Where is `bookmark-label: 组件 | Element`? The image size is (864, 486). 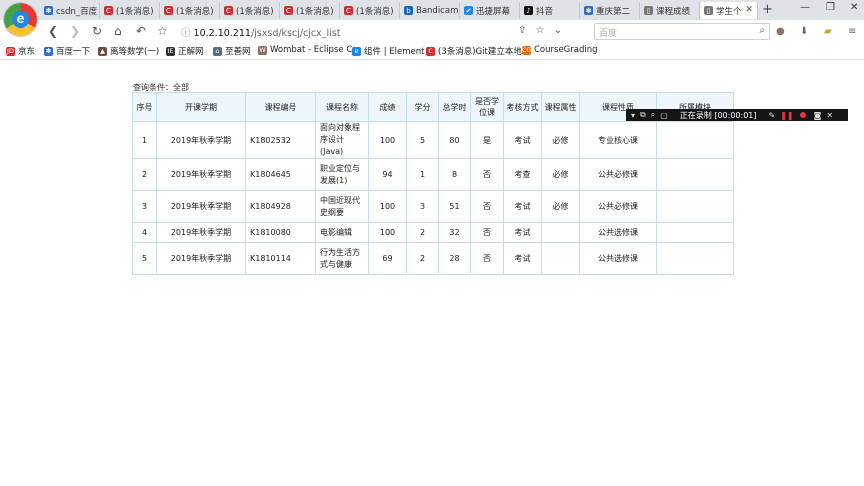 bookmark-label: 组件 | Element is located at coordinates (394, 52).